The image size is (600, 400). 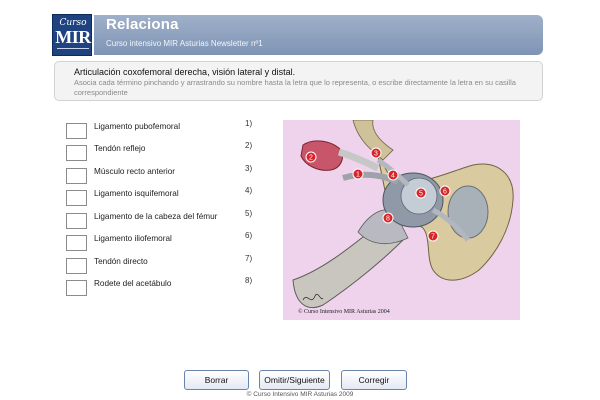 I want to click on draggable-term-isquifemoral: Ligamento isquifemoral, so click(x=136, y=193).